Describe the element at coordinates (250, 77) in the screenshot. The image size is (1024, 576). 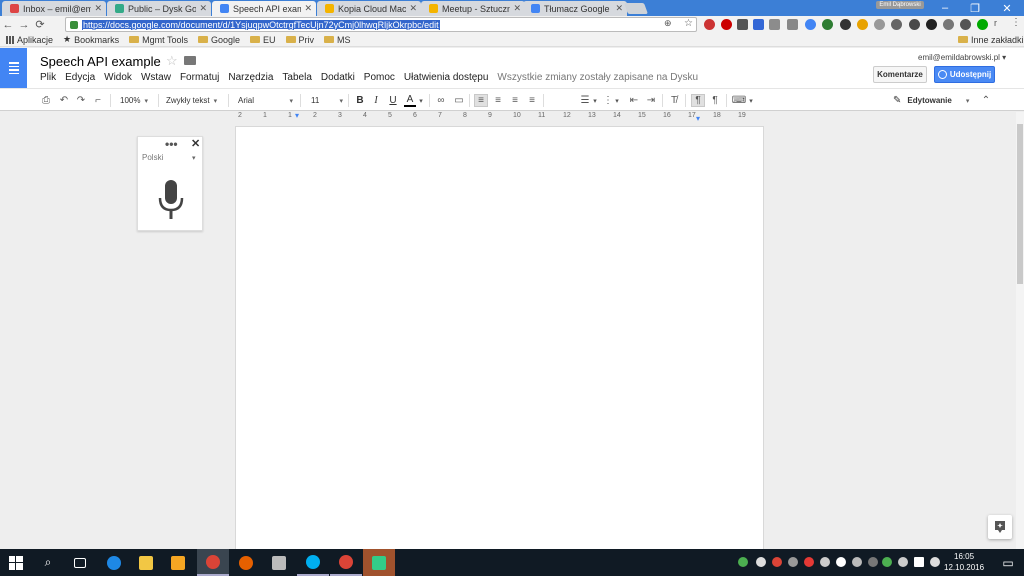
I see `menu-item: Narzędzia` at that location.